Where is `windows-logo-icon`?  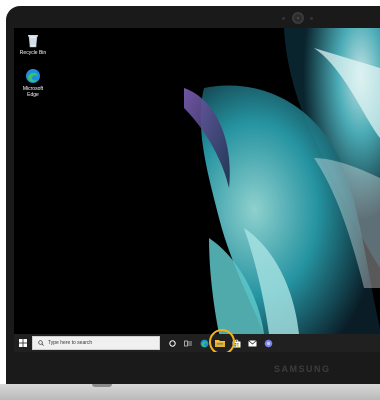
windows-logo-icon is located at coordinates (23, 343).